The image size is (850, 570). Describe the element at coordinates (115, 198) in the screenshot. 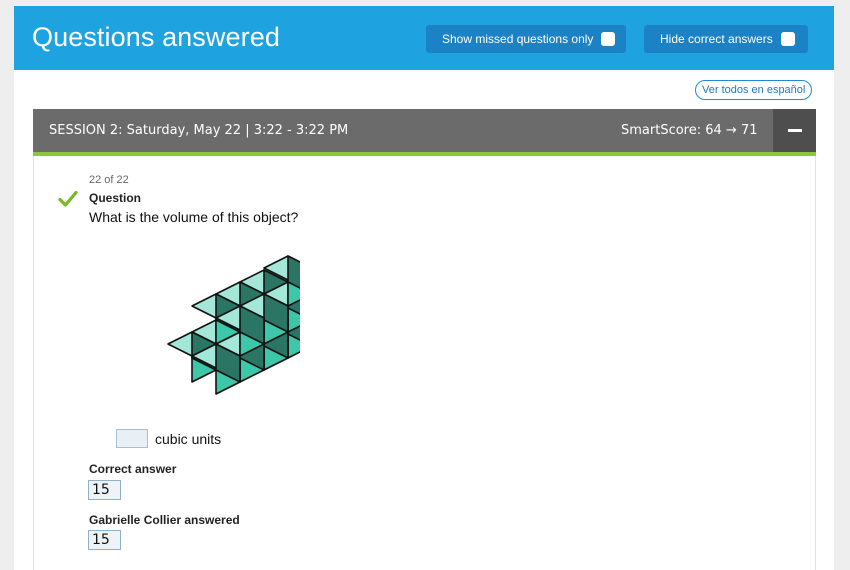

I see `question-label: Question` at that location.